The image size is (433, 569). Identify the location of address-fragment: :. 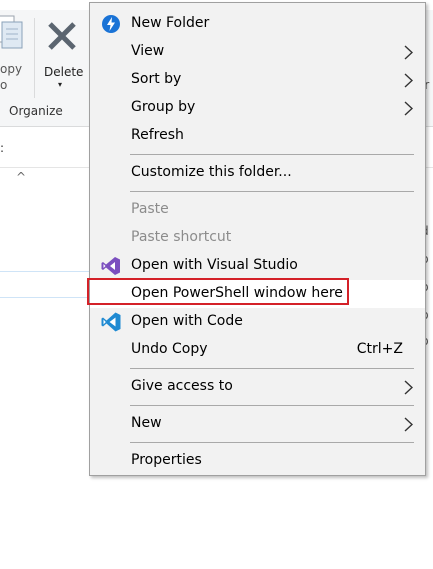
(2, 148).